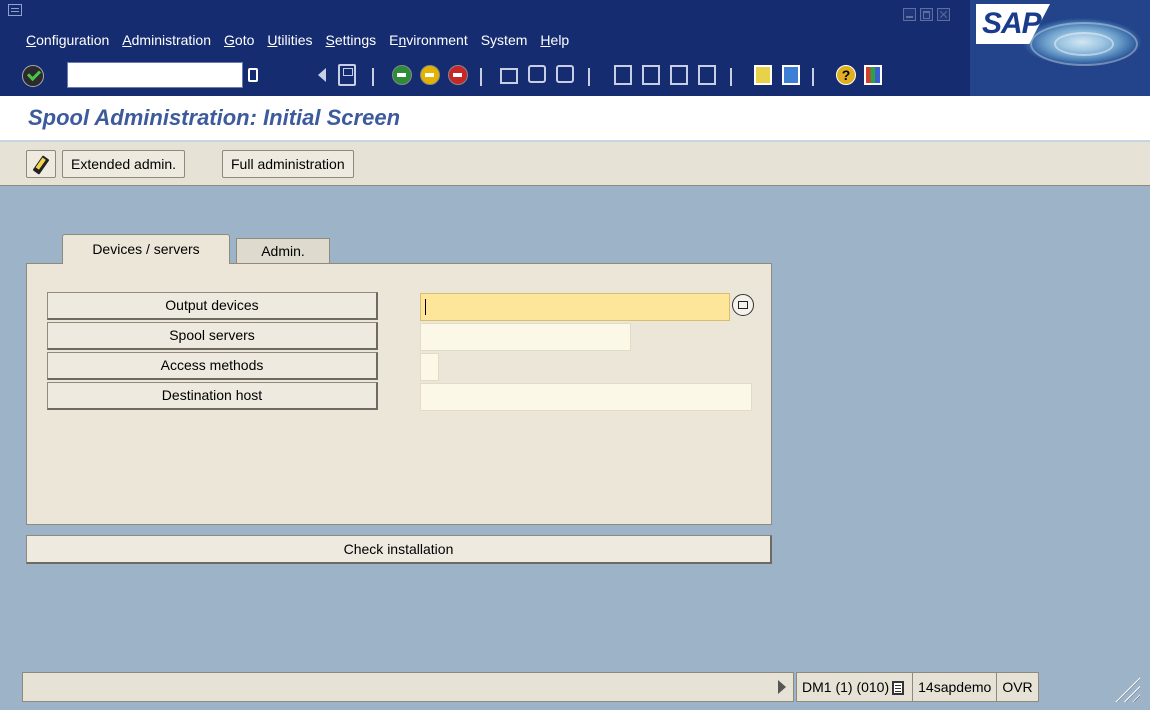 The height and width of the screenshot is (710, 1150). I want to click on command-field, so click(155, 75).